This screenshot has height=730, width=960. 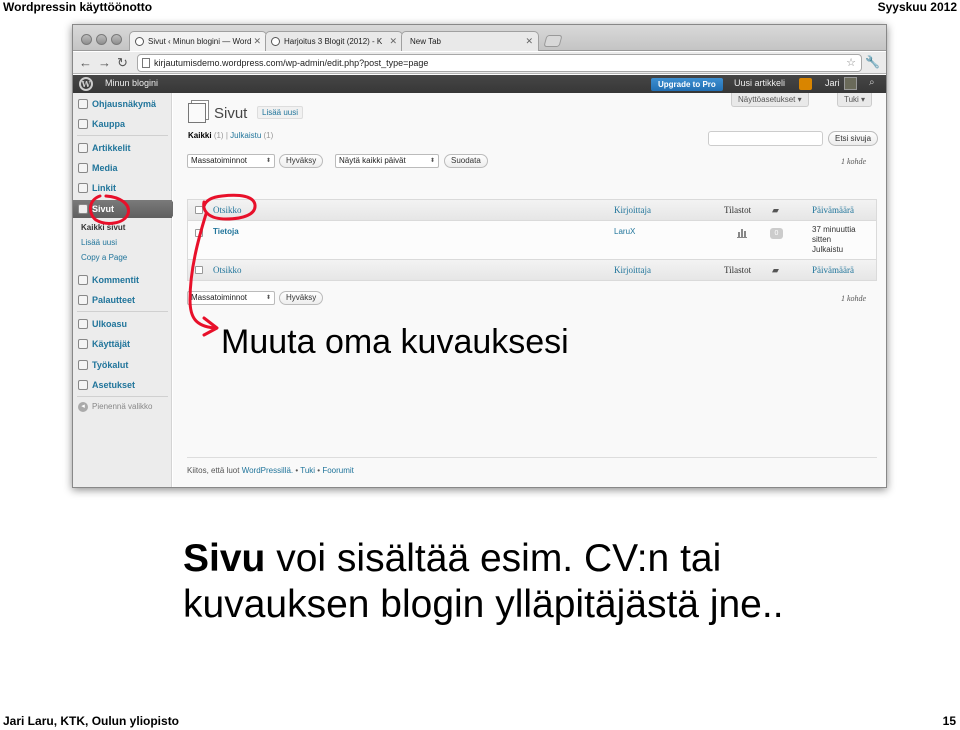 What do you see at coordinates (480, 722) in the screenshot?
I see `slide-footer: Jari Laru, KTK, Oulun yliopisto 15` at bounding box center [480, 722].